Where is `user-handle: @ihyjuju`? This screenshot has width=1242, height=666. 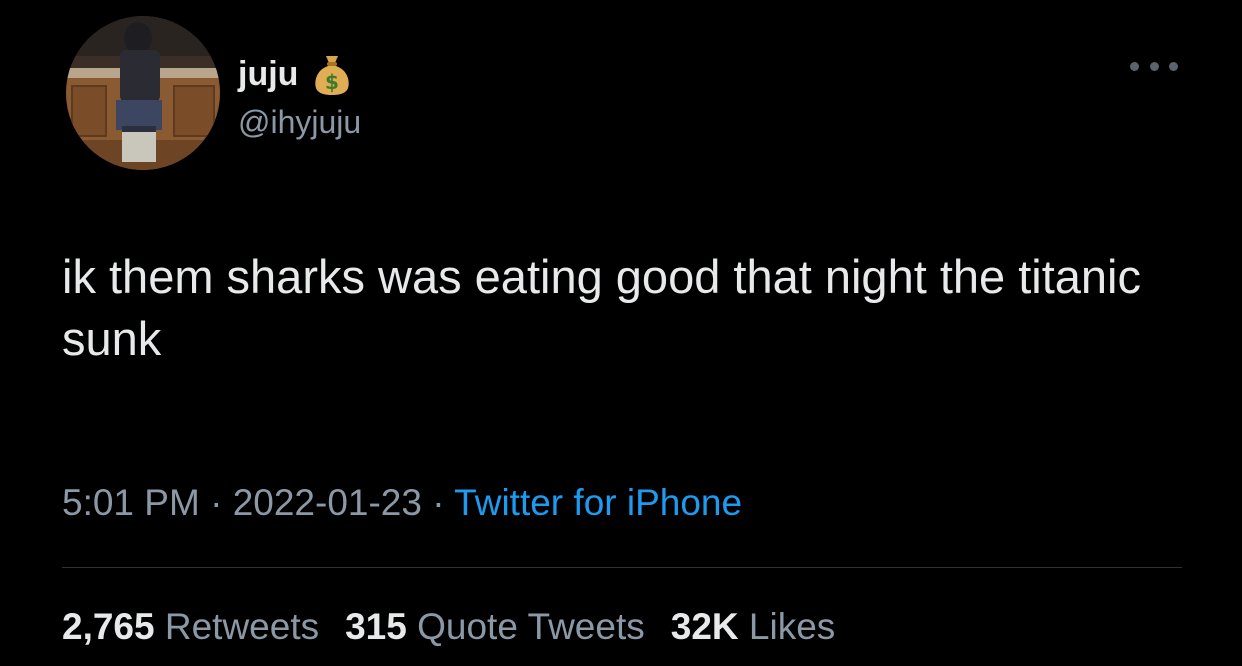
user-handle: @ihyjuju is located at coordinates (299, 122).